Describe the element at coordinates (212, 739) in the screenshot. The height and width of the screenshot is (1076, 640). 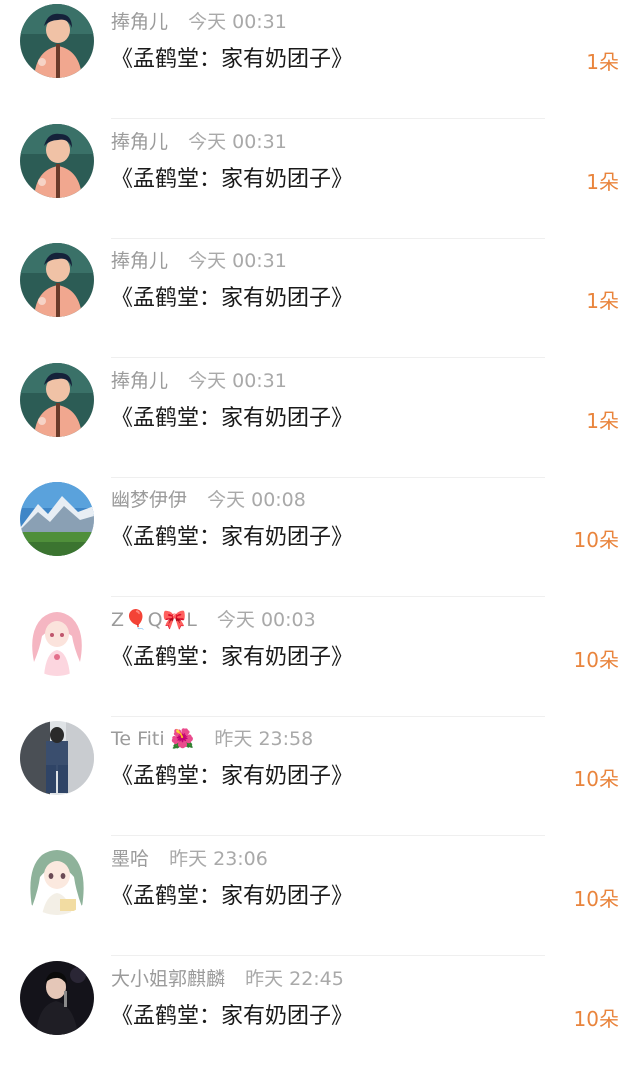
I see `item-meta: Te Fiti 🌺 昨天 23:58` at that location.